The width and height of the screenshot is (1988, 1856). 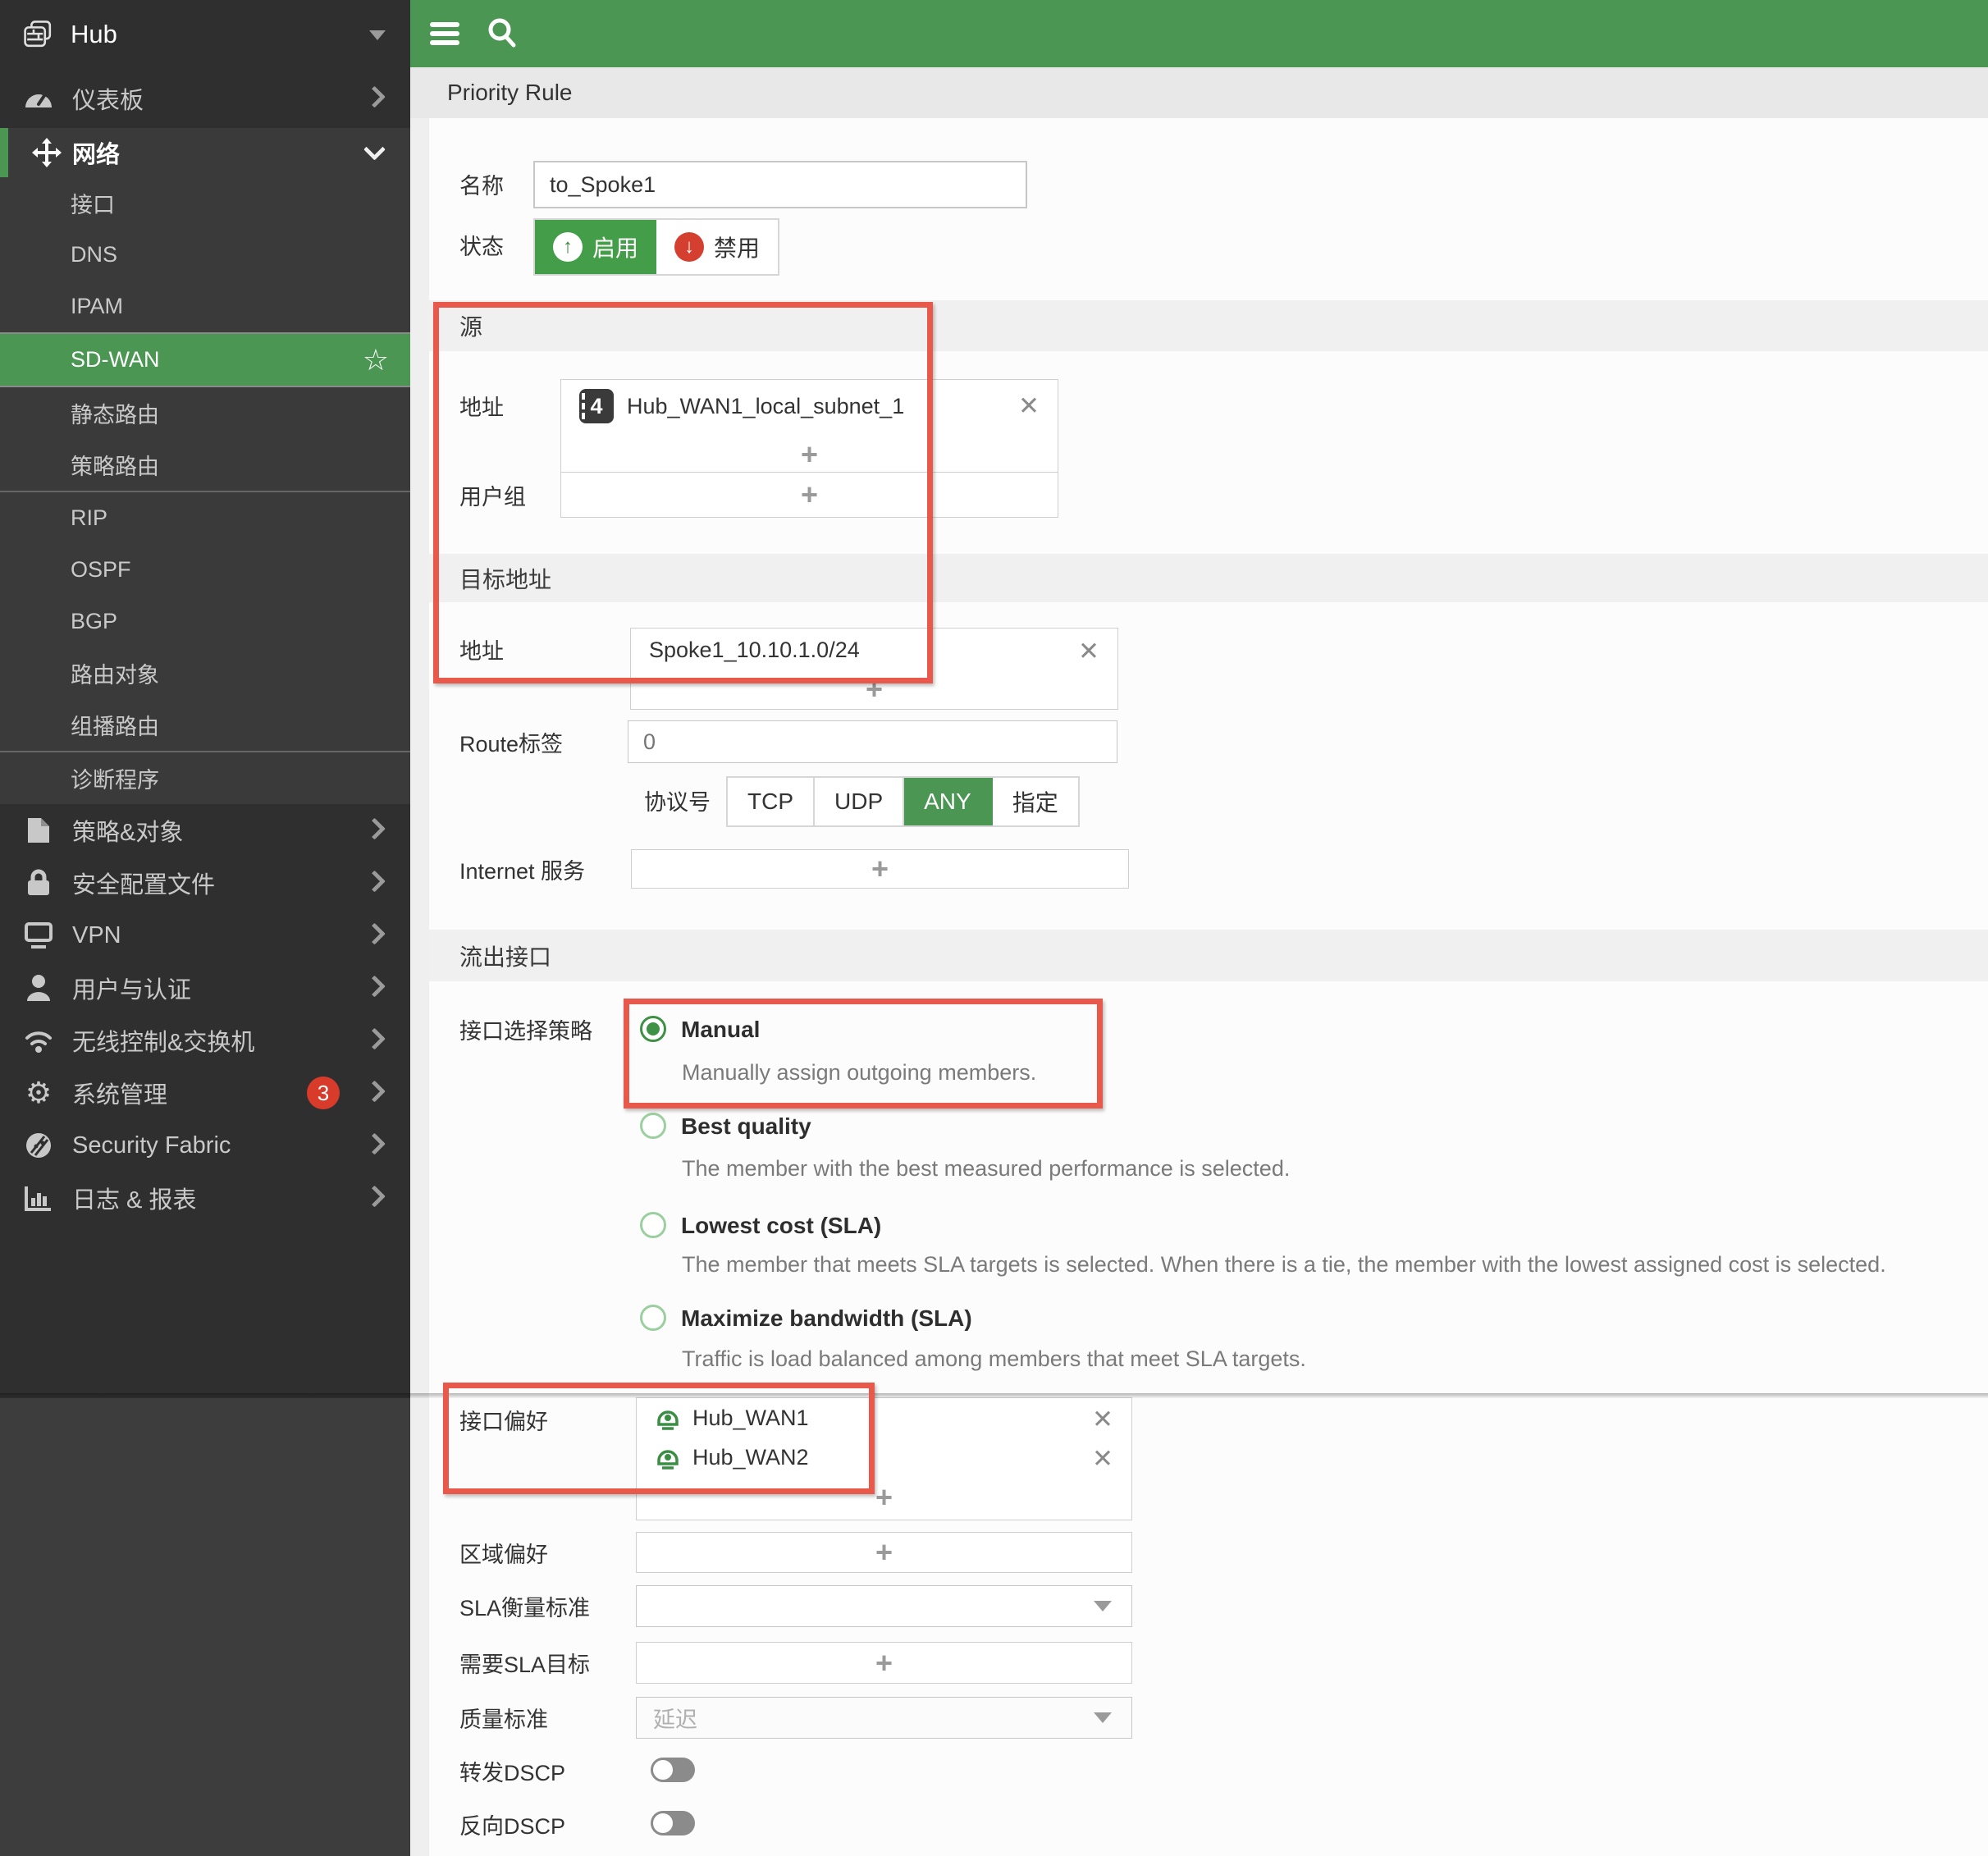 I want to click on status-disable-button: ↓ 禁用, so click(x=717, y=247).